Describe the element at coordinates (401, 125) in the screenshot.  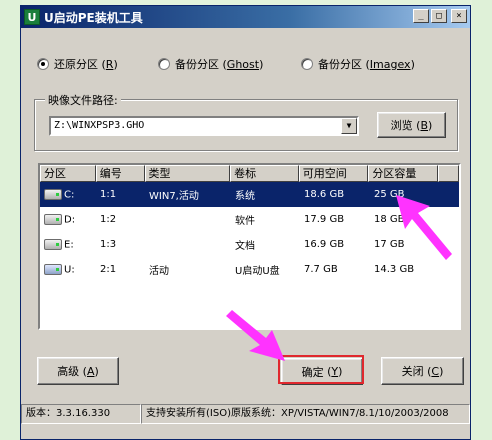
I see `browse-button-label: 浏览` at that location.